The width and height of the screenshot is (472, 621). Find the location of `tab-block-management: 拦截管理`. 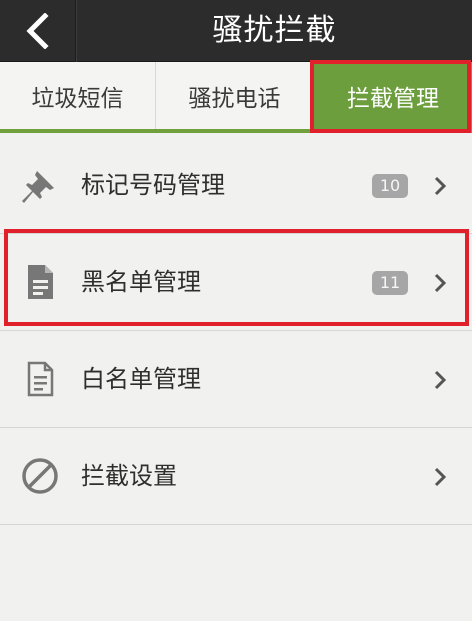

tab-block-management: 拦截管理 is located at coordinates (393, 95).